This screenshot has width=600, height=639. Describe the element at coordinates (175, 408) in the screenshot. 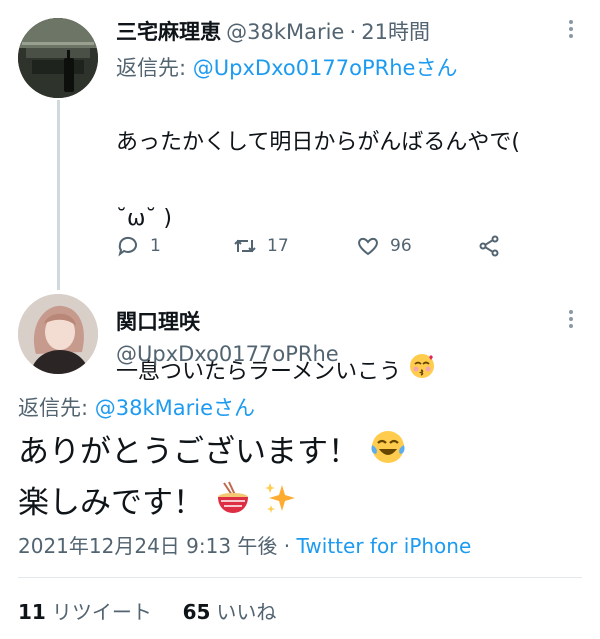

I see `tweet2-reply-mention: @38kMarieさん` at that location.